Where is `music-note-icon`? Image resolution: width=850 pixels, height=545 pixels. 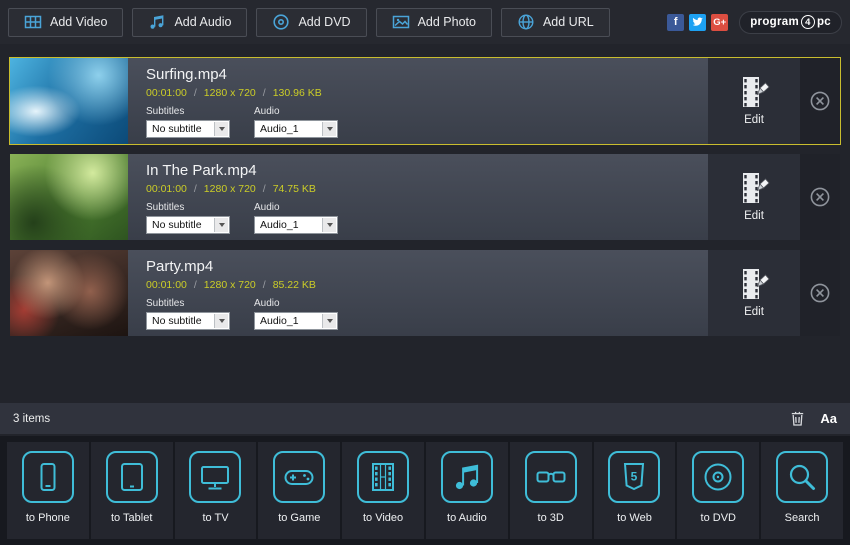
music-note-icon is located at coordinates (157, 22).